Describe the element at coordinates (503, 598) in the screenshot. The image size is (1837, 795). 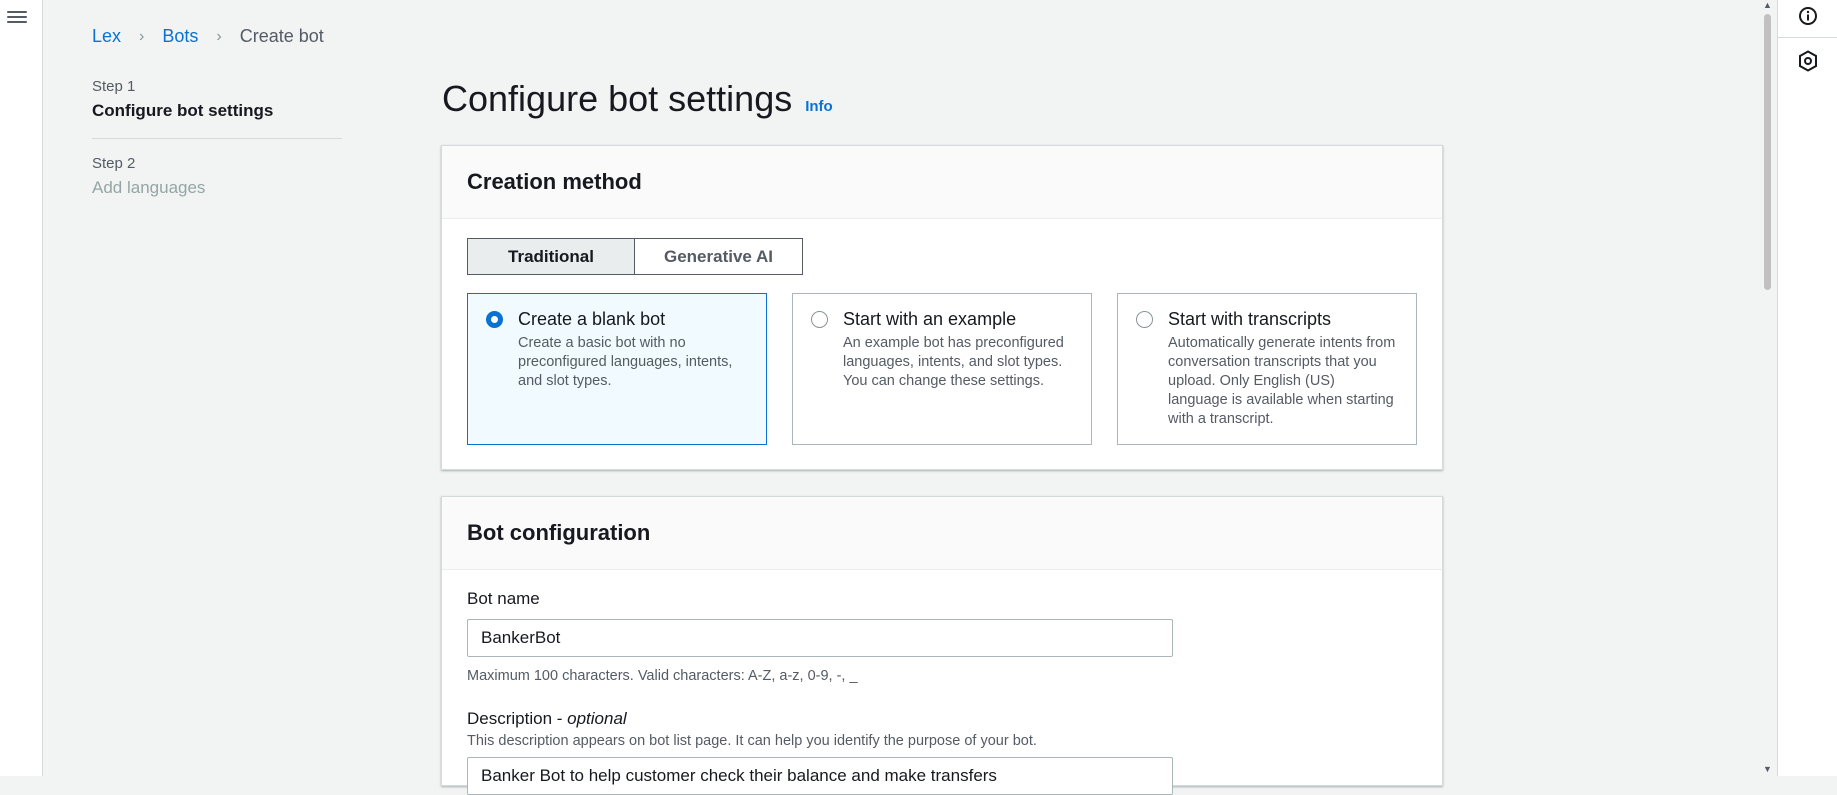
I see `bot-name-label: Bot name` at that location.